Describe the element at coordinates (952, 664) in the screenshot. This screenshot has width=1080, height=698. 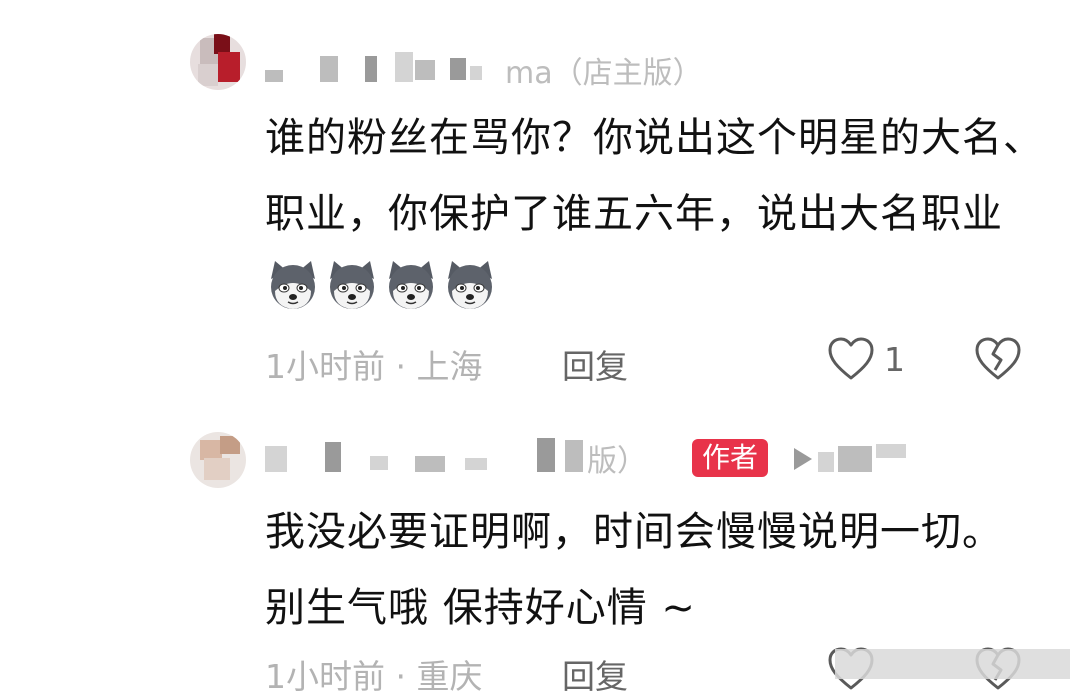
I see `watermark` at that location.